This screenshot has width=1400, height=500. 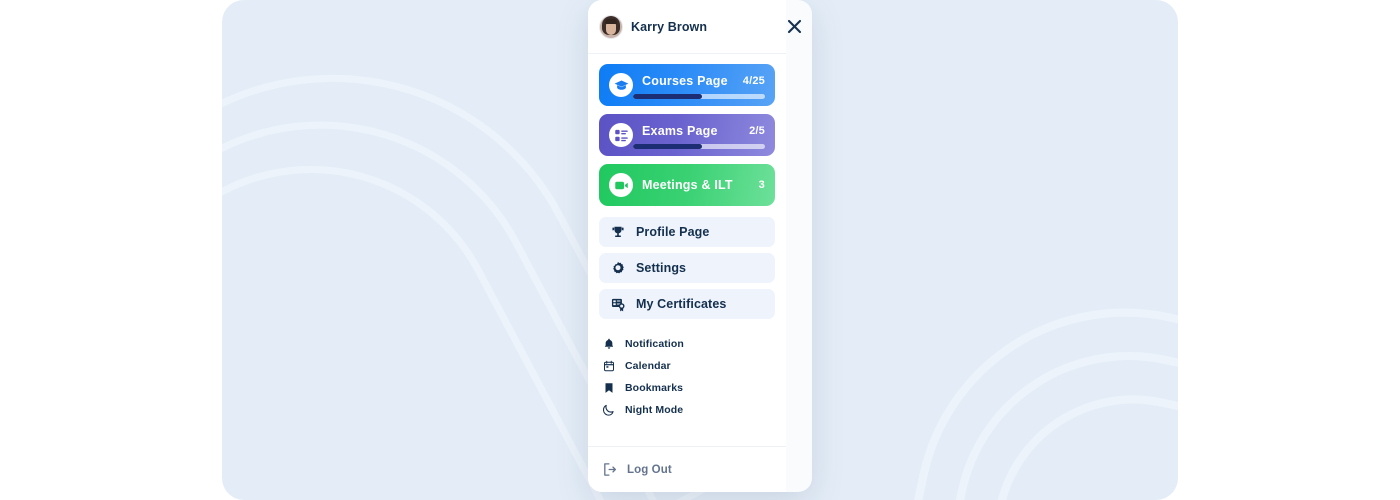 I want to click on menu-header: Karry Brown, so click(x=687, y=27).